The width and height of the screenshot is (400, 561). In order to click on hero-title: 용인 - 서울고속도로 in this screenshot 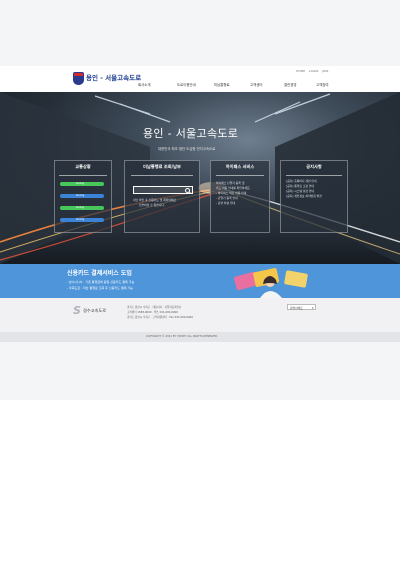, I will do `click(191, 133)`.